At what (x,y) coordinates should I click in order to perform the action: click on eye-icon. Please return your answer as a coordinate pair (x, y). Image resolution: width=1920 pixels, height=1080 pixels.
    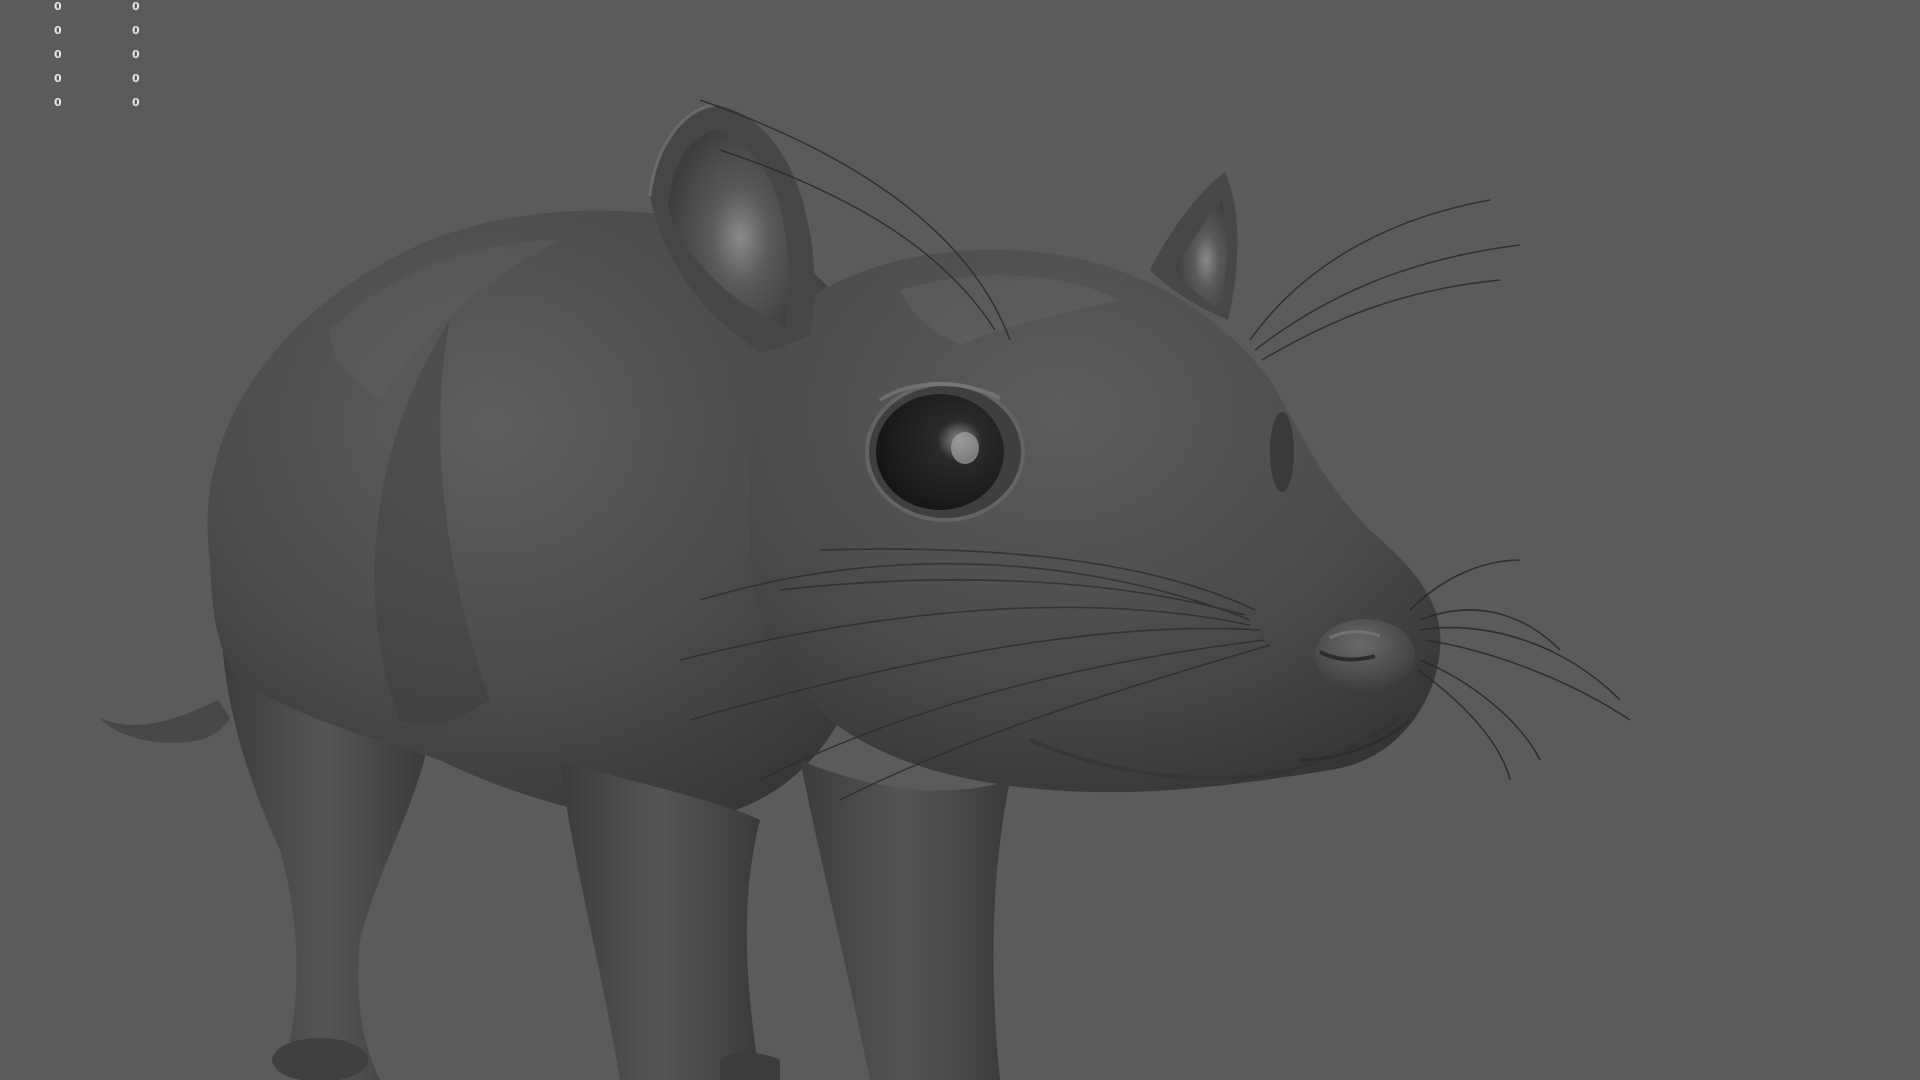
    Looking at the image, I should click on (940, 452).